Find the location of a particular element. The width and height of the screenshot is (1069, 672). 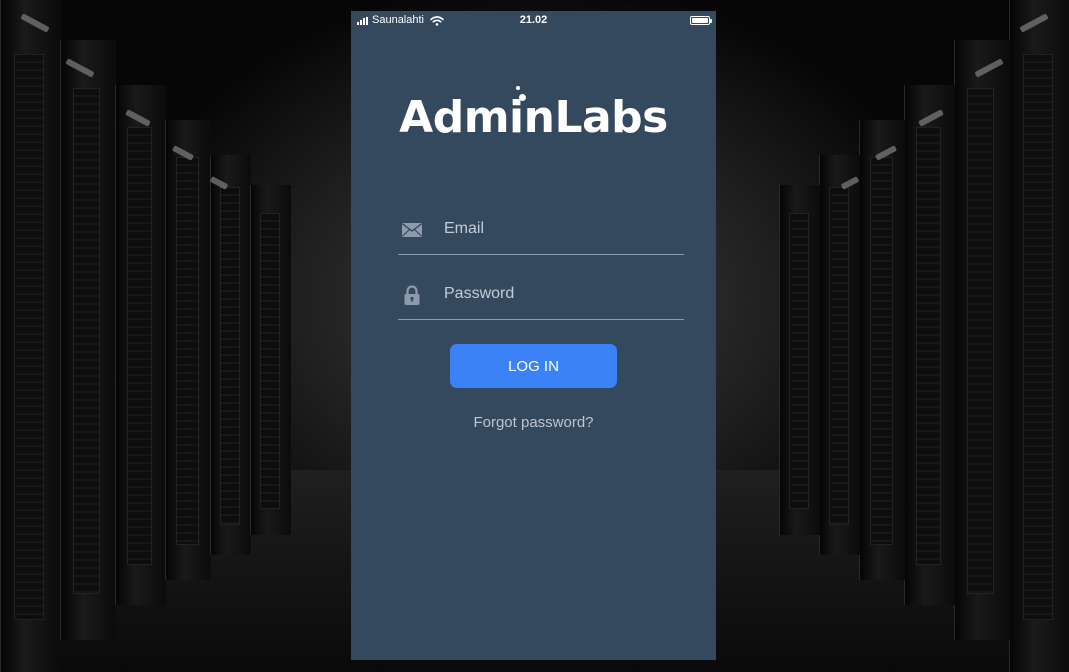

logo-text: AdminLabs is located at coordinates (533, 117).